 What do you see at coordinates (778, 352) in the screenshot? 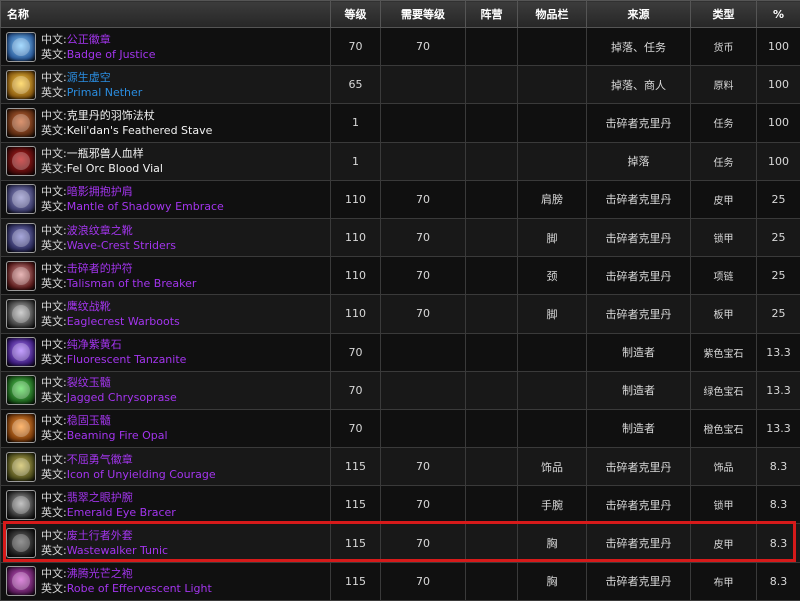
I see `item-drop-percent: 13.3` at bounding box center [778, 352].